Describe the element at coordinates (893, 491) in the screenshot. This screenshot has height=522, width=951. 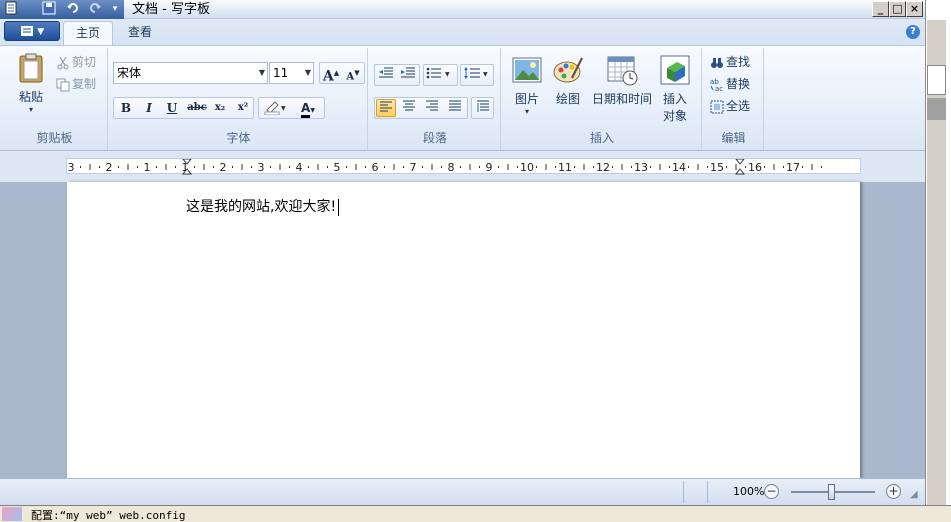
I see `zoom-in-button: +` at that location.